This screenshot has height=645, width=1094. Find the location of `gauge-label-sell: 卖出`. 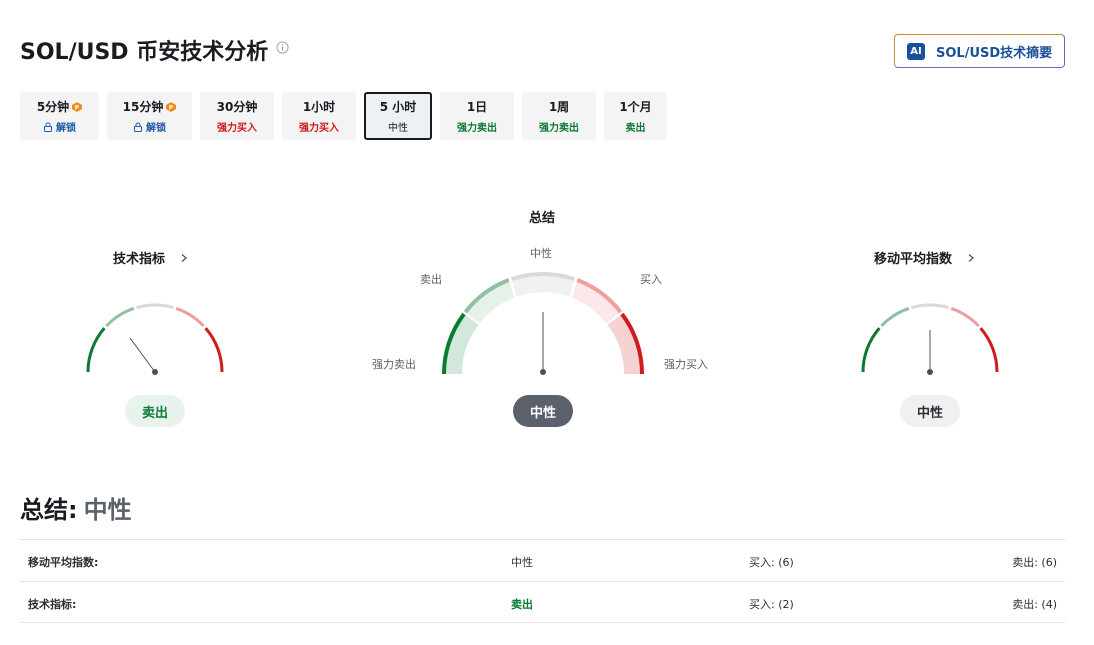

gauge-label-sell: 卖出 is located at coordinates (431, 279).